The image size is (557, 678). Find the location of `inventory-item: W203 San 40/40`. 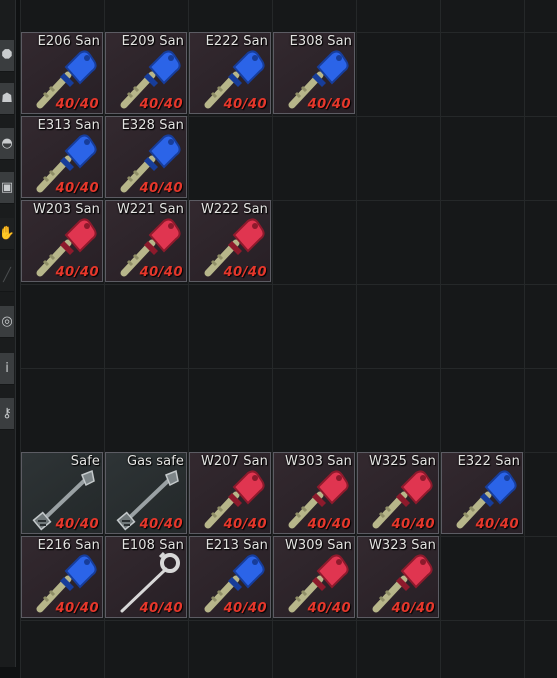

inventory-item: W203 San 40/40 is located at coordinates (62, 241).